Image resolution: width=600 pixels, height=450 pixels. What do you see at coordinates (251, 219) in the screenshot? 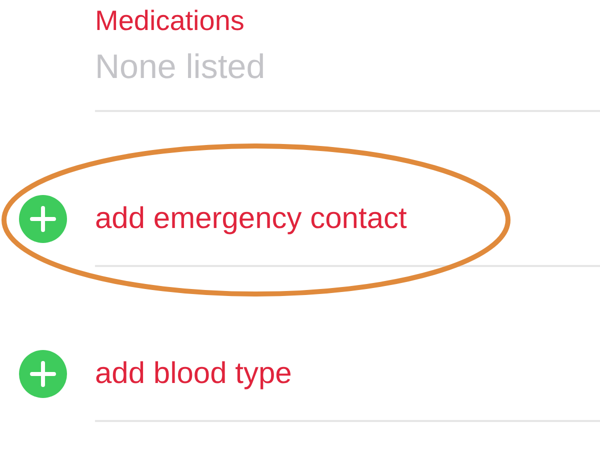
I see `add-link: add emergency contact` at bounding box center [251, 219].